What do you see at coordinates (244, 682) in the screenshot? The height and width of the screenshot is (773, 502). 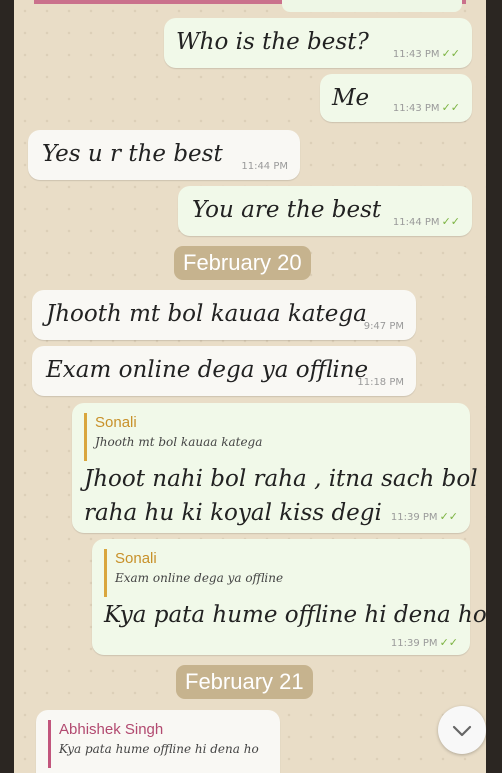 I see `date-chip: February 21` at bounding box center [244, 682].